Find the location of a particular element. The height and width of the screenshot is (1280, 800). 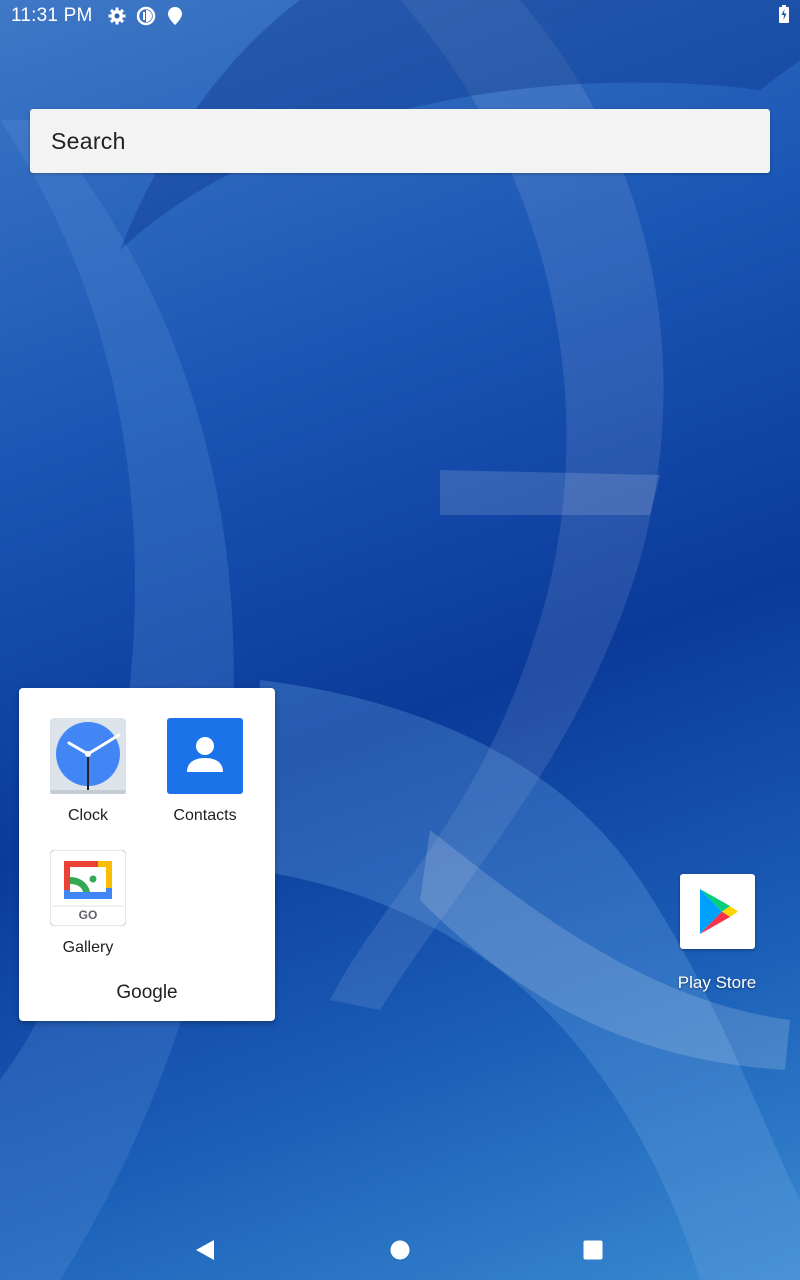

recents-icon is located at coordinates (593, 1250).